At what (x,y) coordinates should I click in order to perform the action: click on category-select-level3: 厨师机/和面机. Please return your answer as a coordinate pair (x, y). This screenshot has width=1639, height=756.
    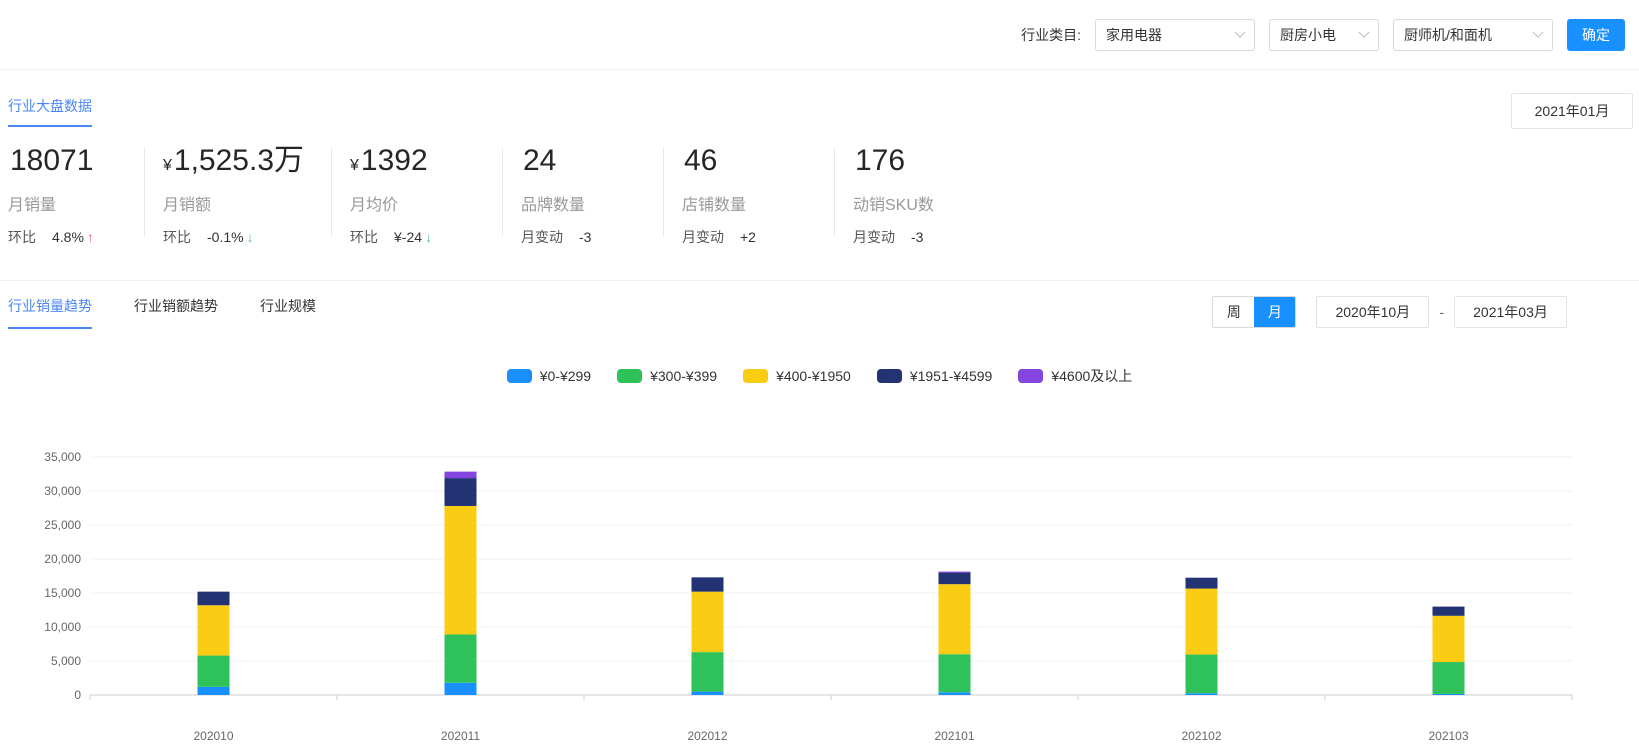
    Looking at the image, I should click on (1473, 34).